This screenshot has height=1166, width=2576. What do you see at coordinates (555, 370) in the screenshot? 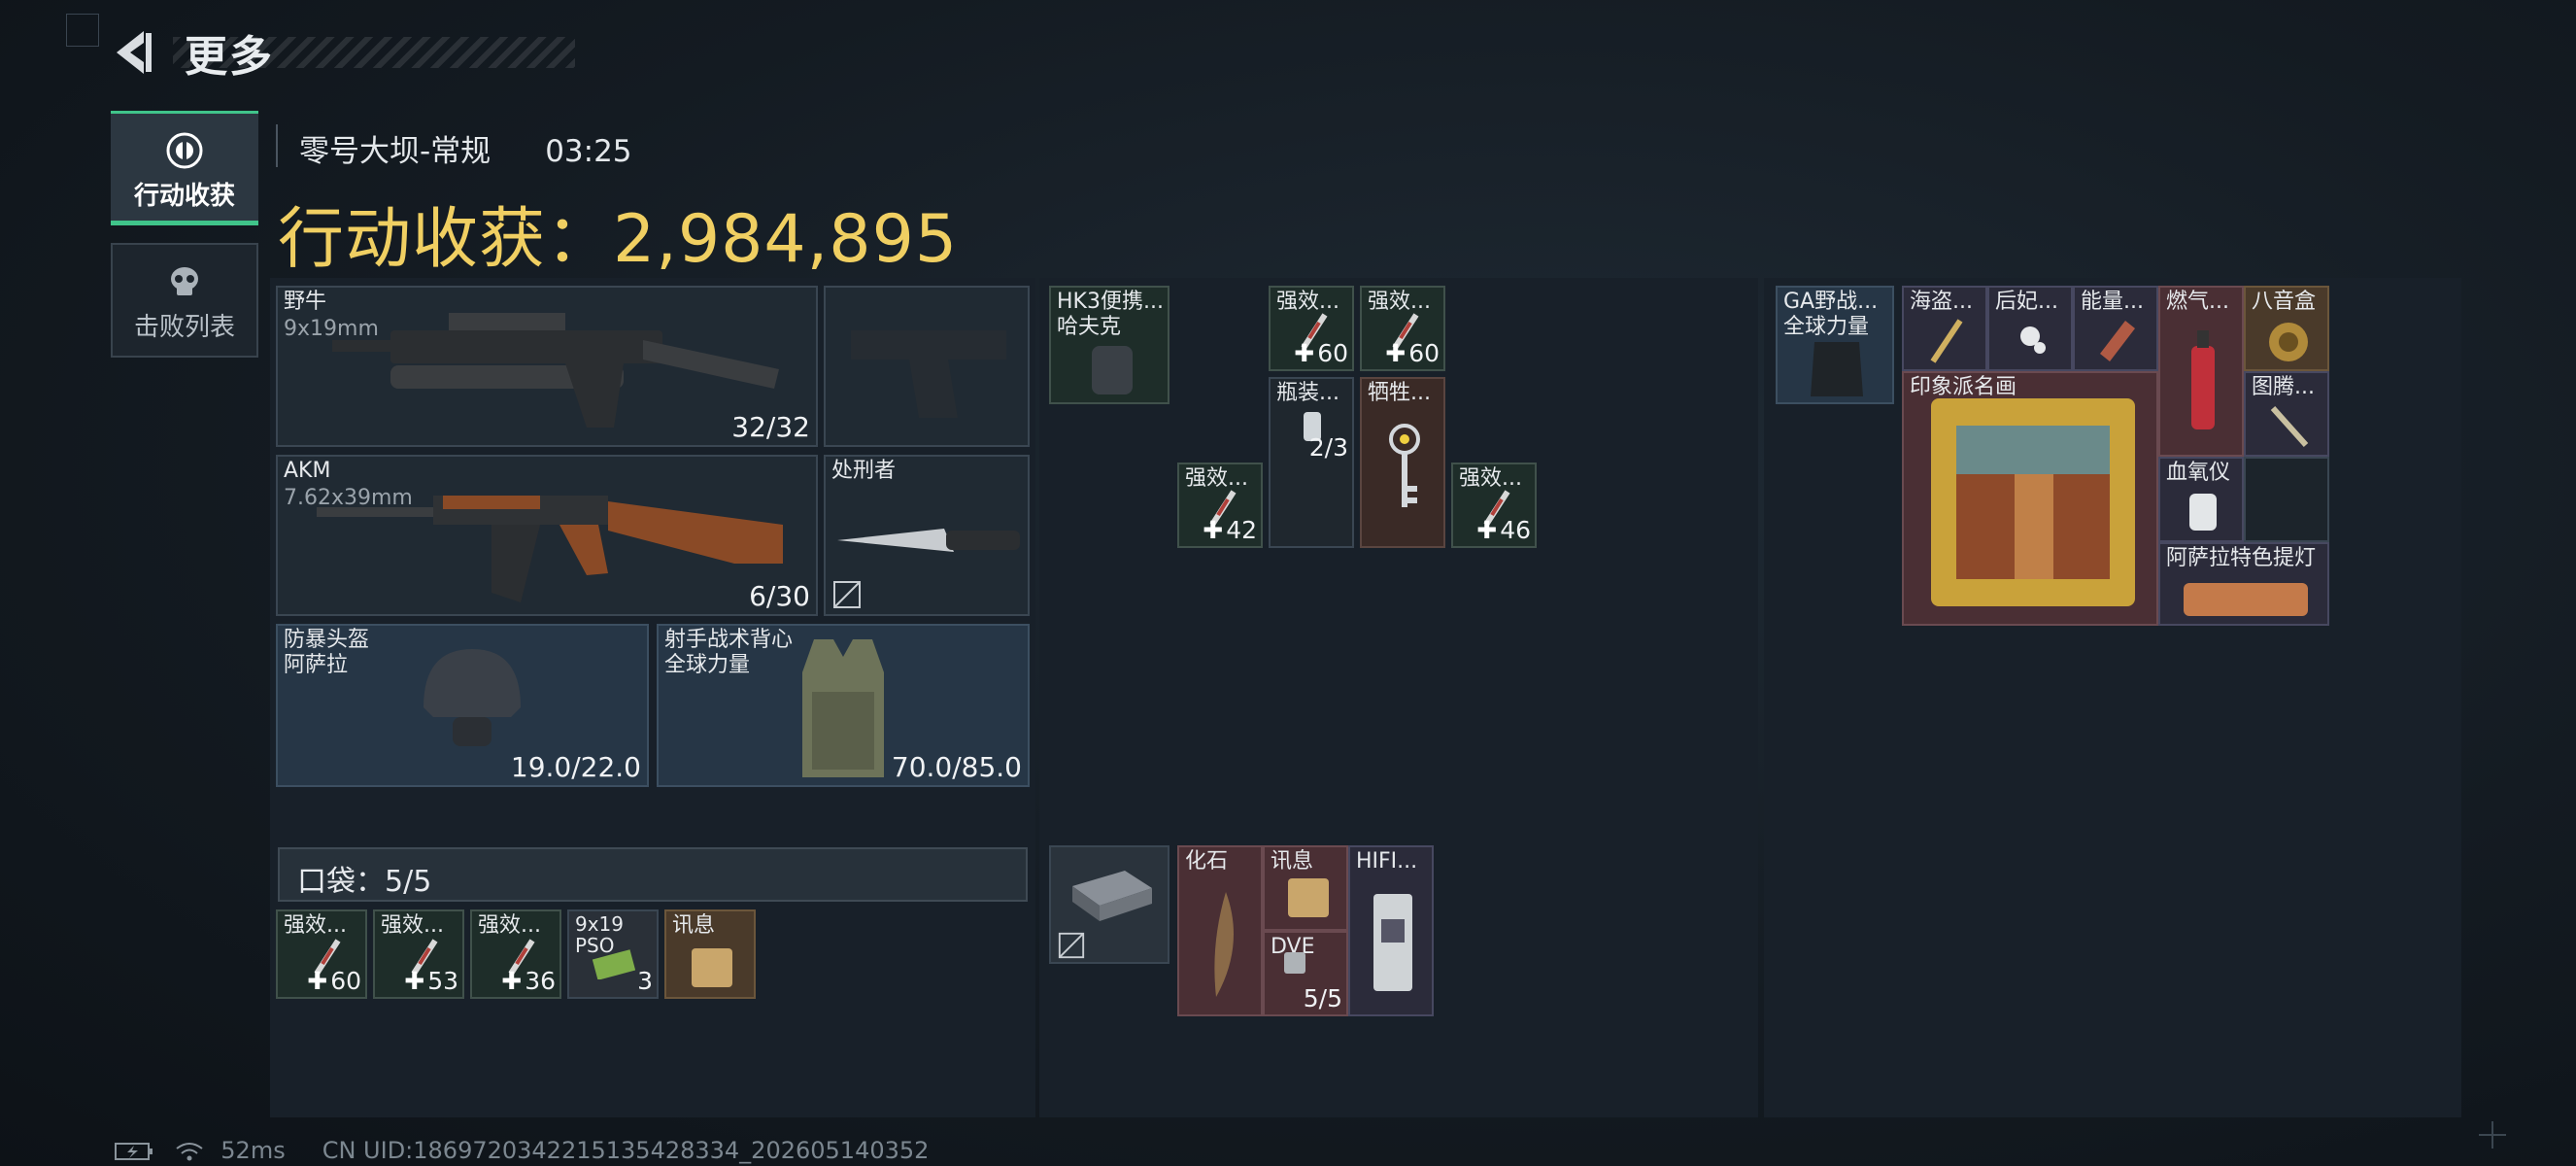
I see `smg-icon` at bounding box center [555, 370].